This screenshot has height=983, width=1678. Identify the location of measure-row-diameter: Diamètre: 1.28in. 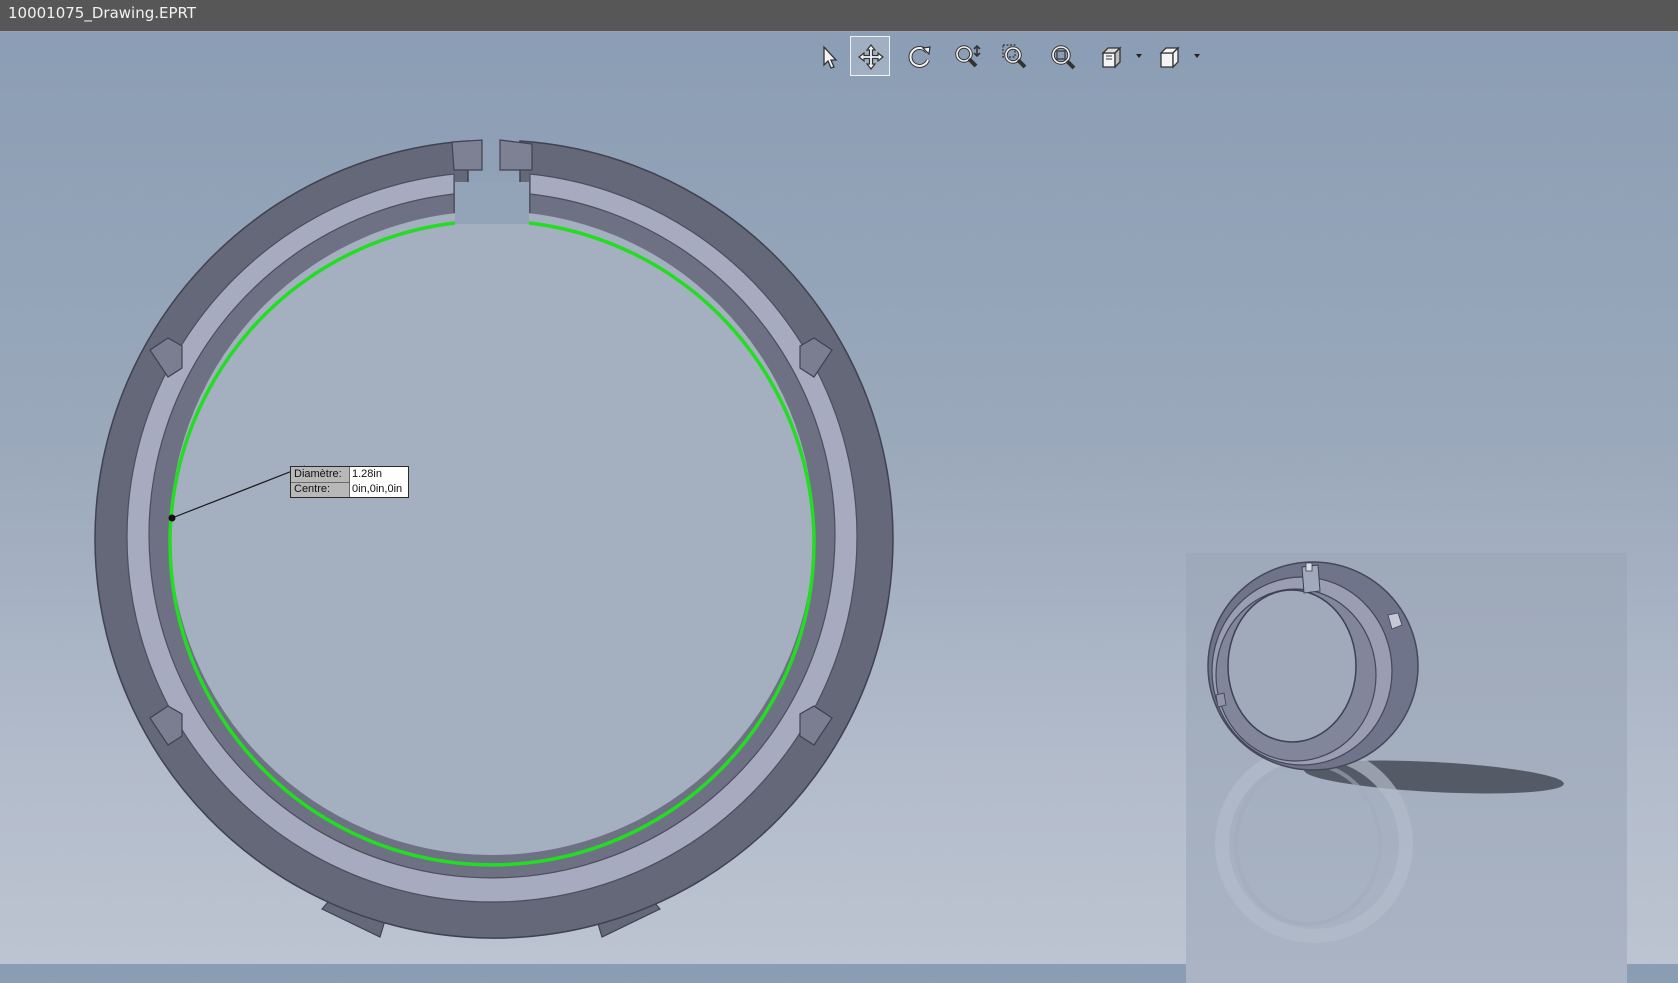
(349, 475).